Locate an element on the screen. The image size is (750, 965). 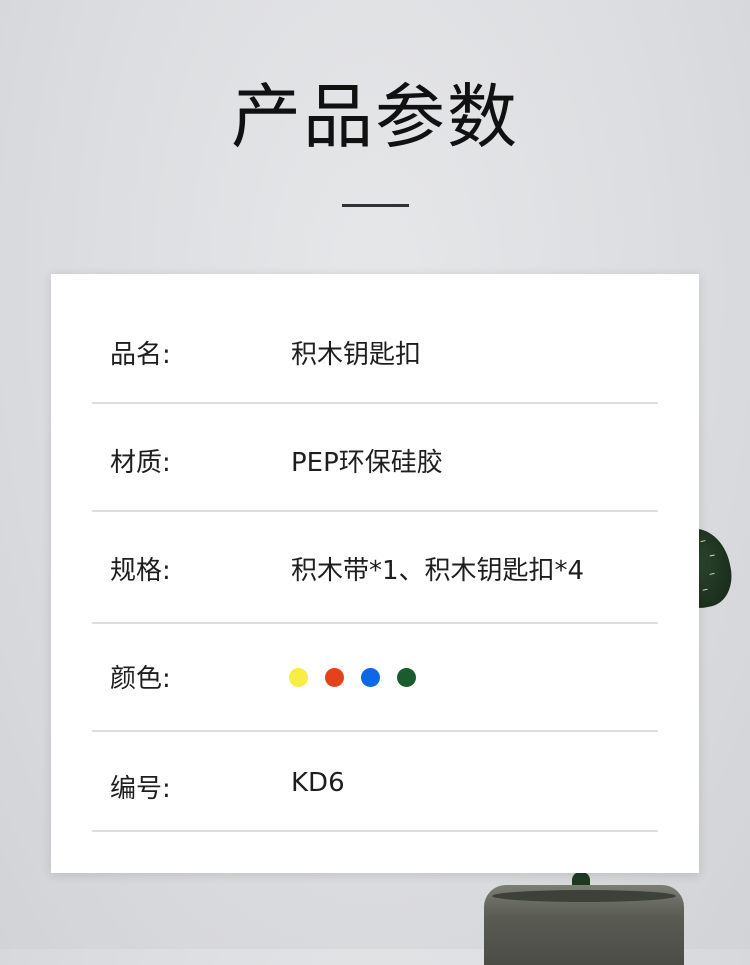
page-title: 产品参数 is located at coordinates (375, 117).